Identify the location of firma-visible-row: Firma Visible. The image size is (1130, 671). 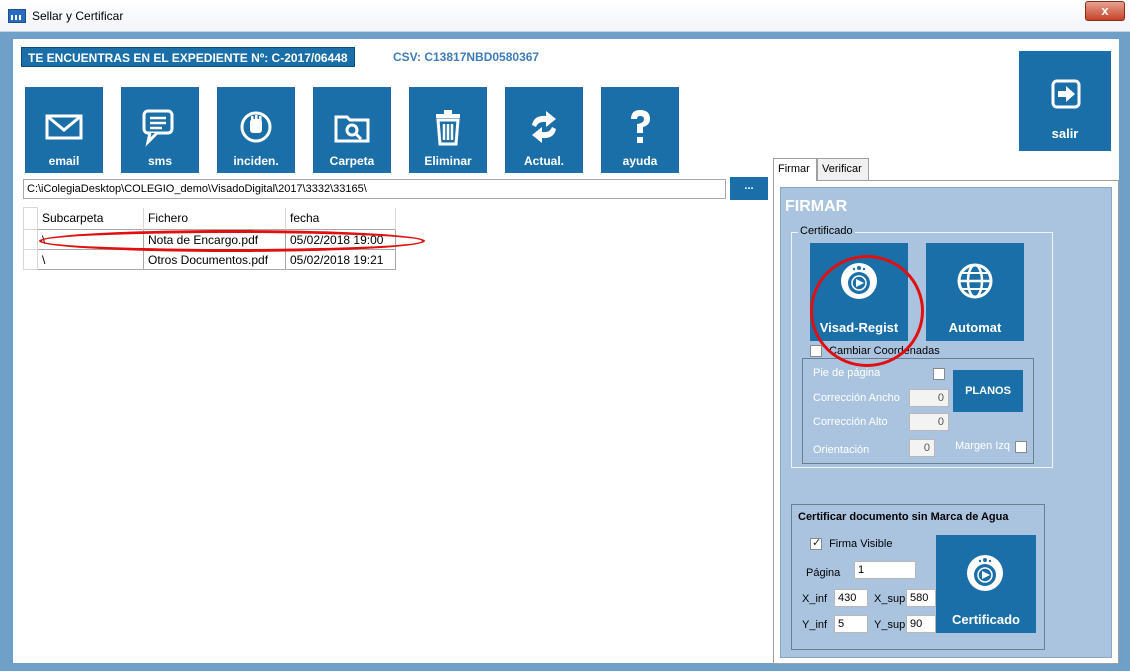
(851, 543).